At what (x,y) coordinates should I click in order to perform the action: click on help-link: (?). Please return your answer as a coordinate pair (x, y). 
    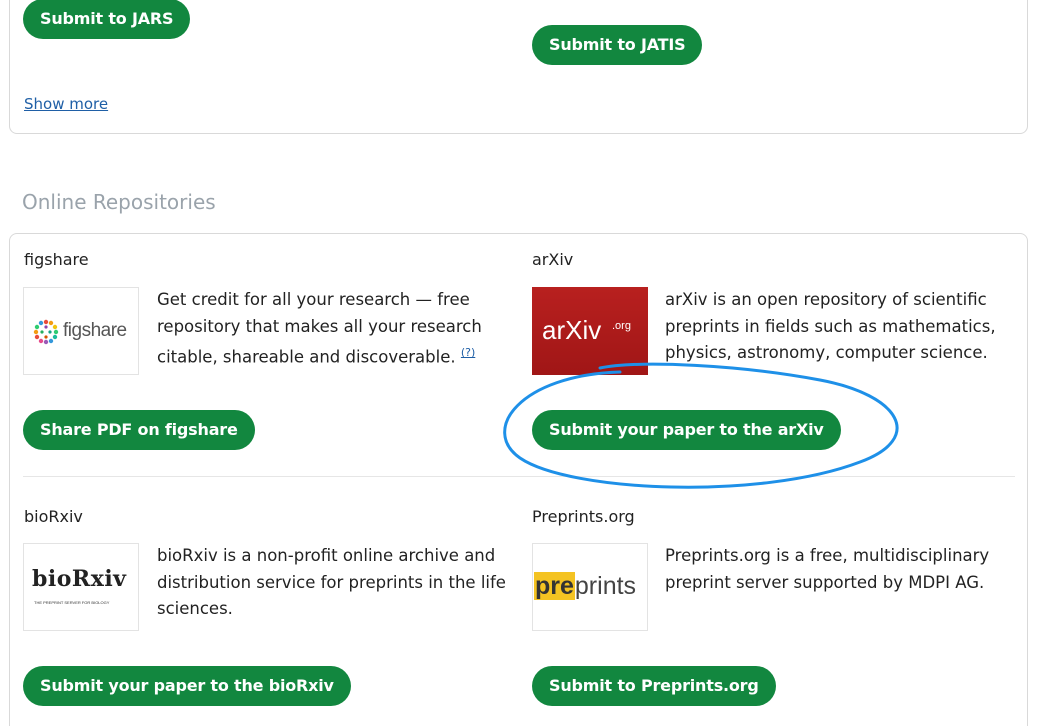
    Looking at the image, I should click on (468, 352).